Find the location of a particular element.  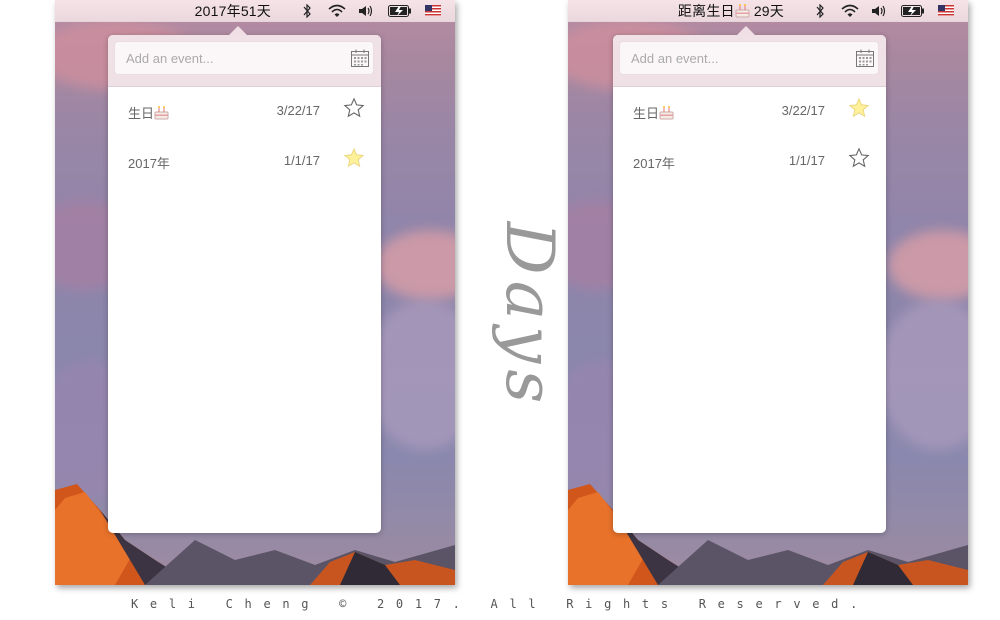

menu-bar: 2017年51天 is located at coordinates (255, 11).